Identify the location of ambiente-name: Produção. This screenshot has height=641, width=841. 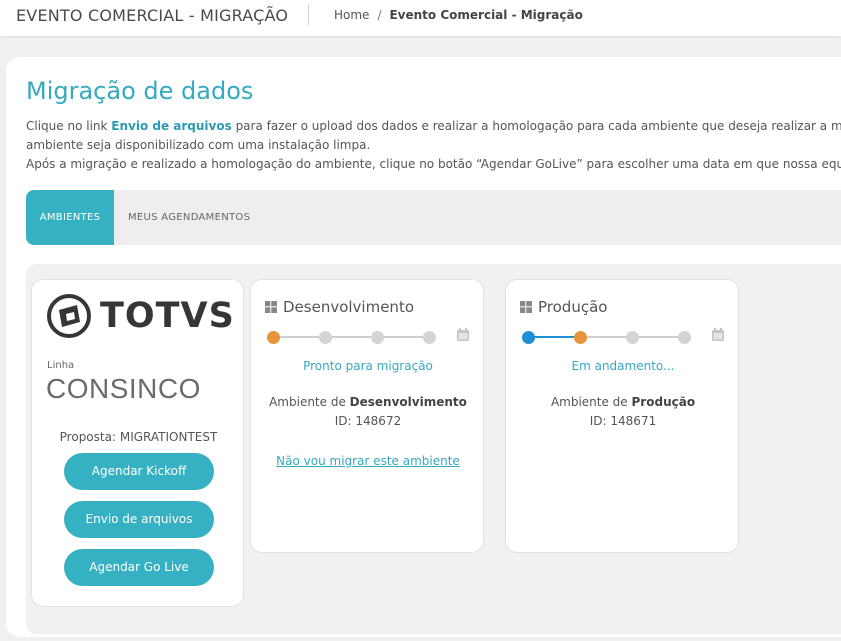
(663, 402).